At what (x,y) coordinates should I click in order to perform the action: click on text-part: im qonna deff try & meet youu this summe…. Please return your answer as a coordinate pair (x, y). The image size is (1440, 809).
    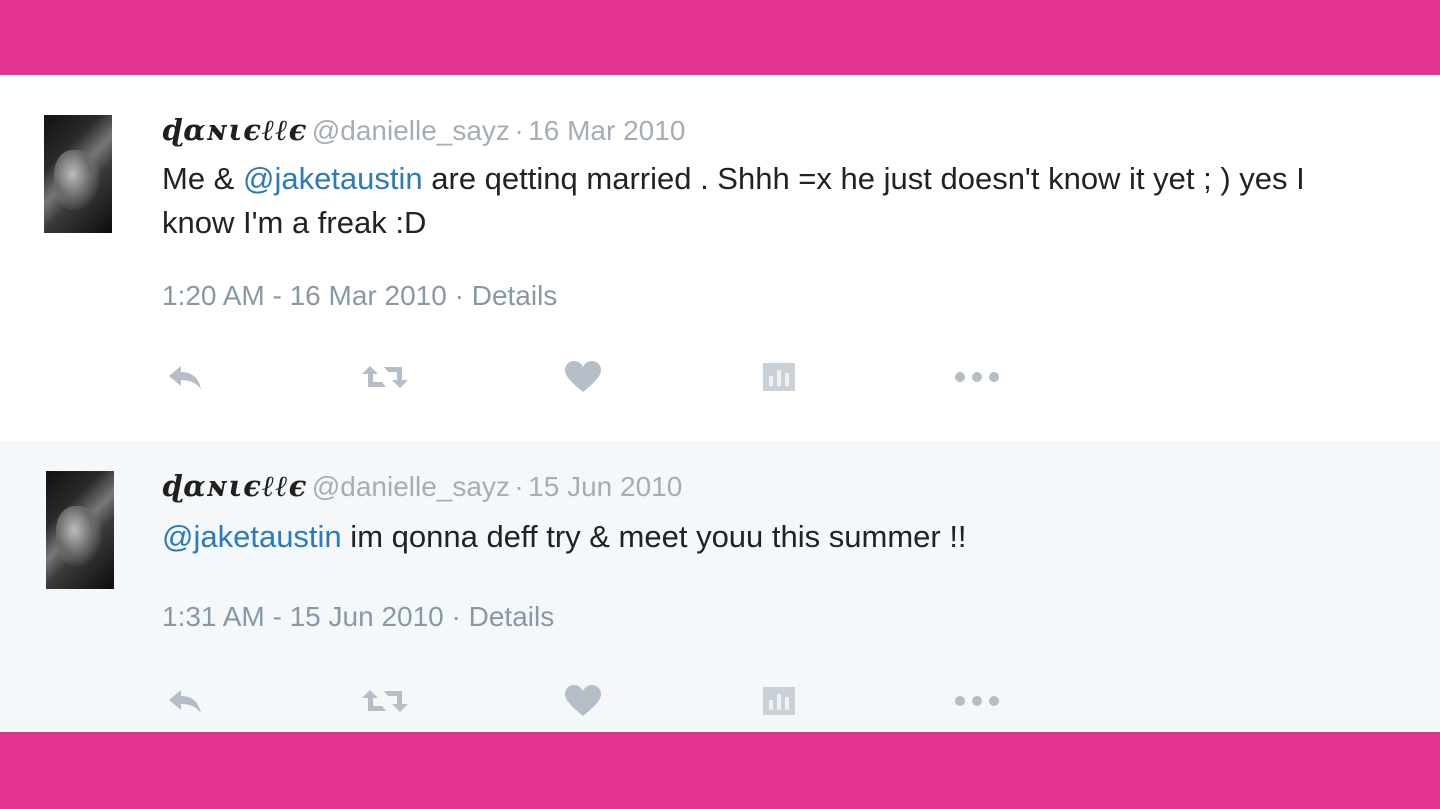
    Looking at the image, I should click on (654, 536).